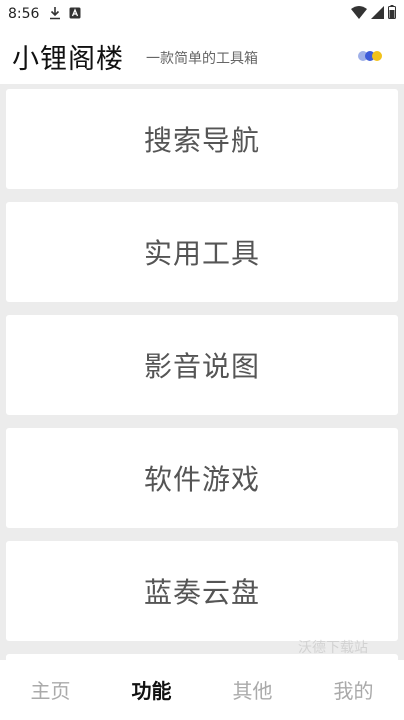 This screenshot has width=404, height=720. What do you see at coordinates (392, 14) in the screenshot?
I see `battery-icon` at bounding box center [392, 14].